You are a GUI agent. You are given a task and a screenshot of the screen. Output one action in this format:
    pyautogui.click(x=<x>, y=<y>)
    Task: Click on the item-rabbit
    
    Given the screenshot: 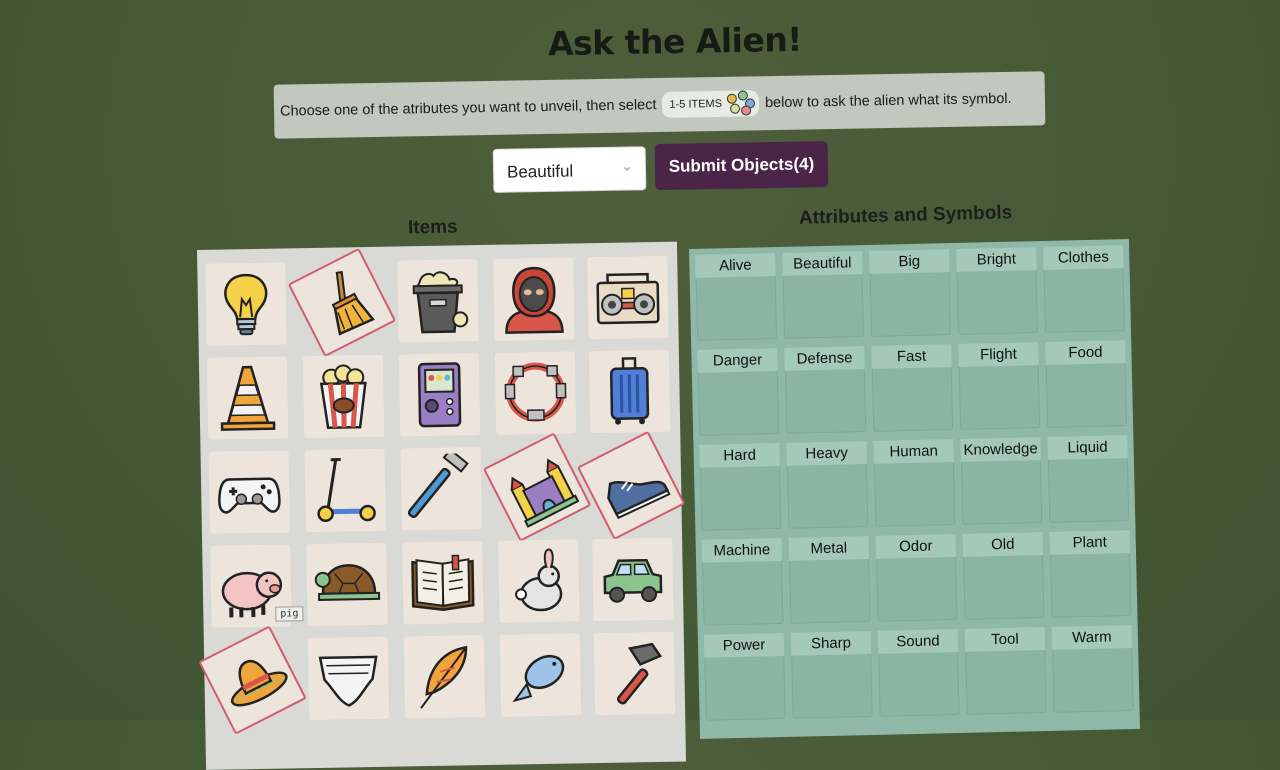 What is the action you would take?
    pyautogui.click(x=539, y=581)
    